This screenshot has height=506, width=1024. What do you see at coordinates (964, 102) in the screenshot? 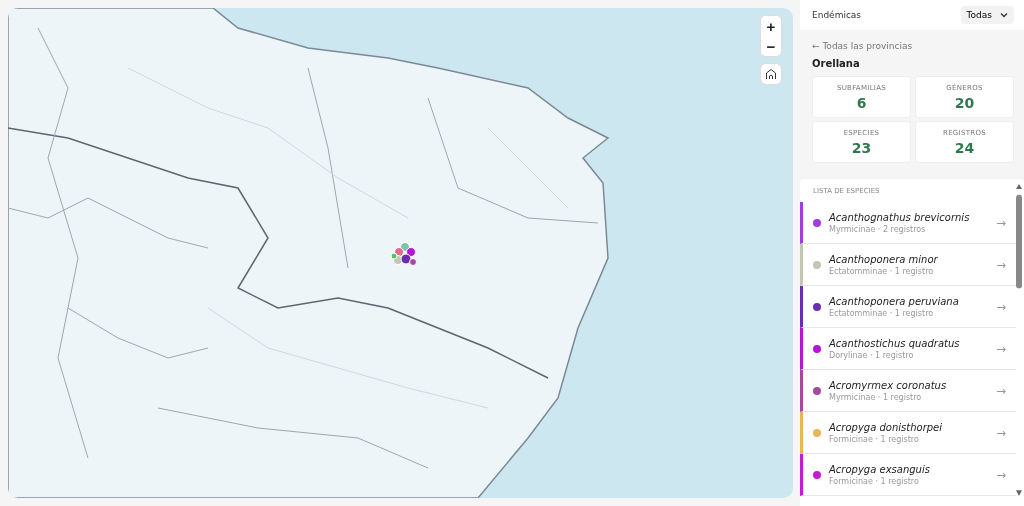
I see `stat-value: 20` at bounding box center [964, 102].